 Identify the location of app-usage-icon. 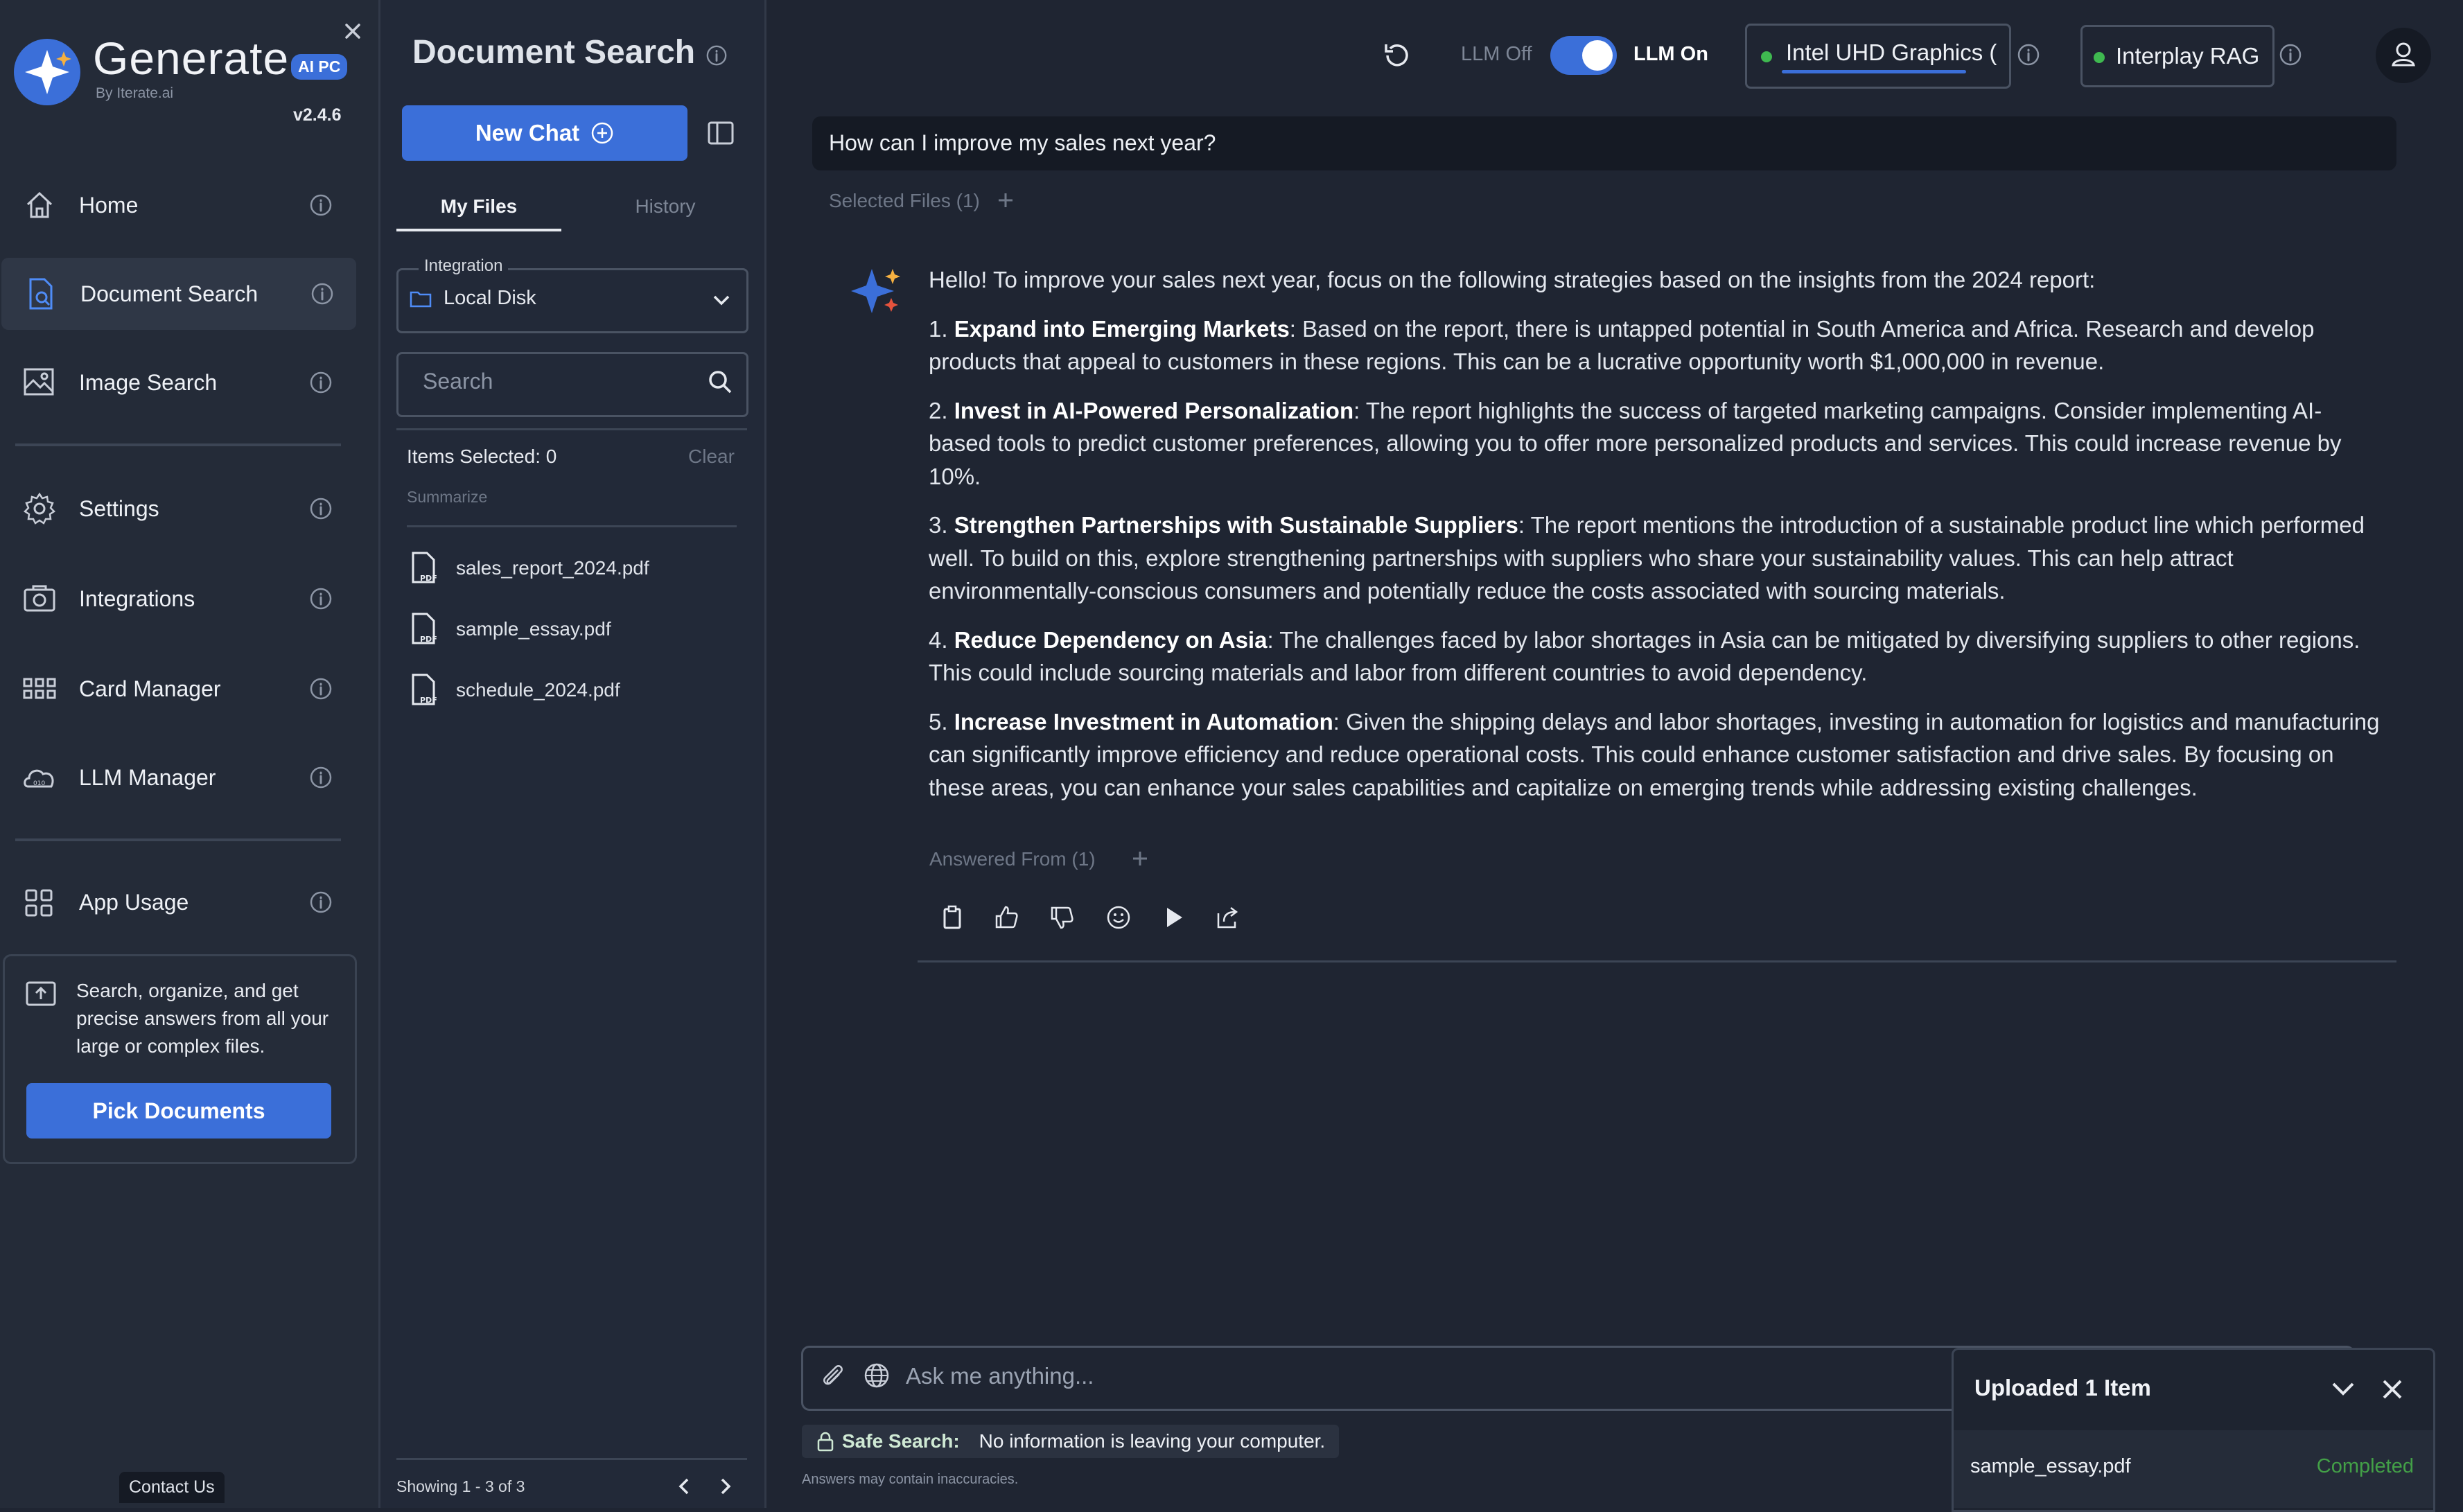
(39, 902).